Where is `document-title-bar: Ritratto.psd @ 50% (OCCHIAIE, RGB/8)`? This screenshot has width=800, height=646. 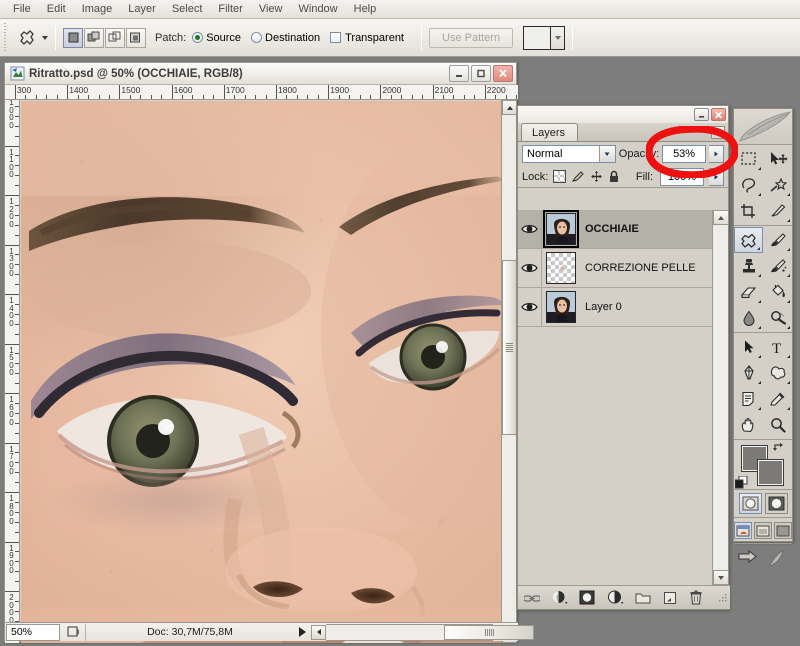
document-title-bar: Ritratto.psd @ 50% (OCCHIAIE, RGB/8) is located at coordinates (260, 74).